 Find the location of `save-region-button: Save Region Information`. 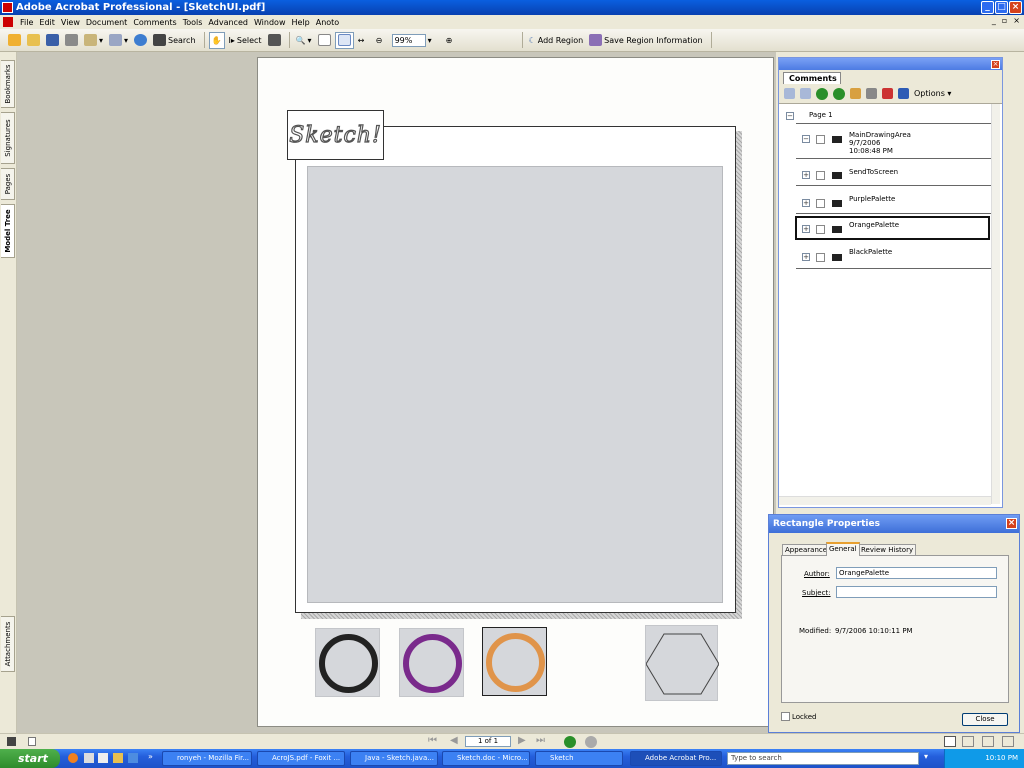

save-region-button: Save Region Information is located at coordinates (645, 40).